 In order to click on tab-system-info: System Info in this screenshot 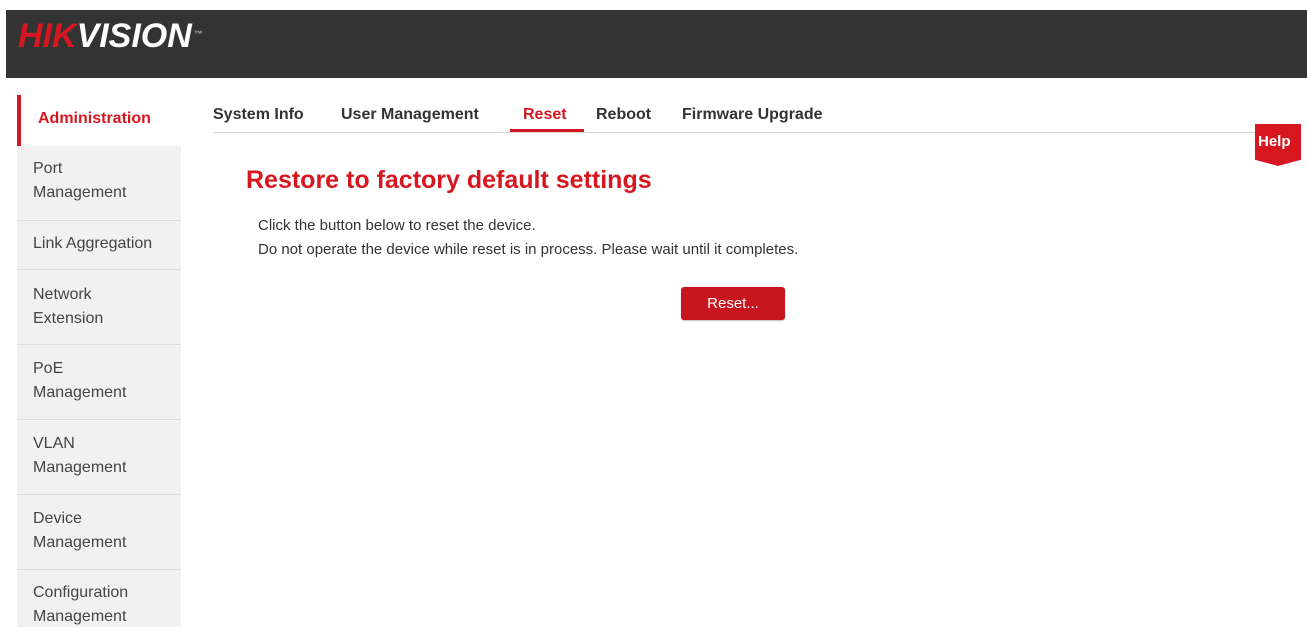, I will do `click(258, 115)`.